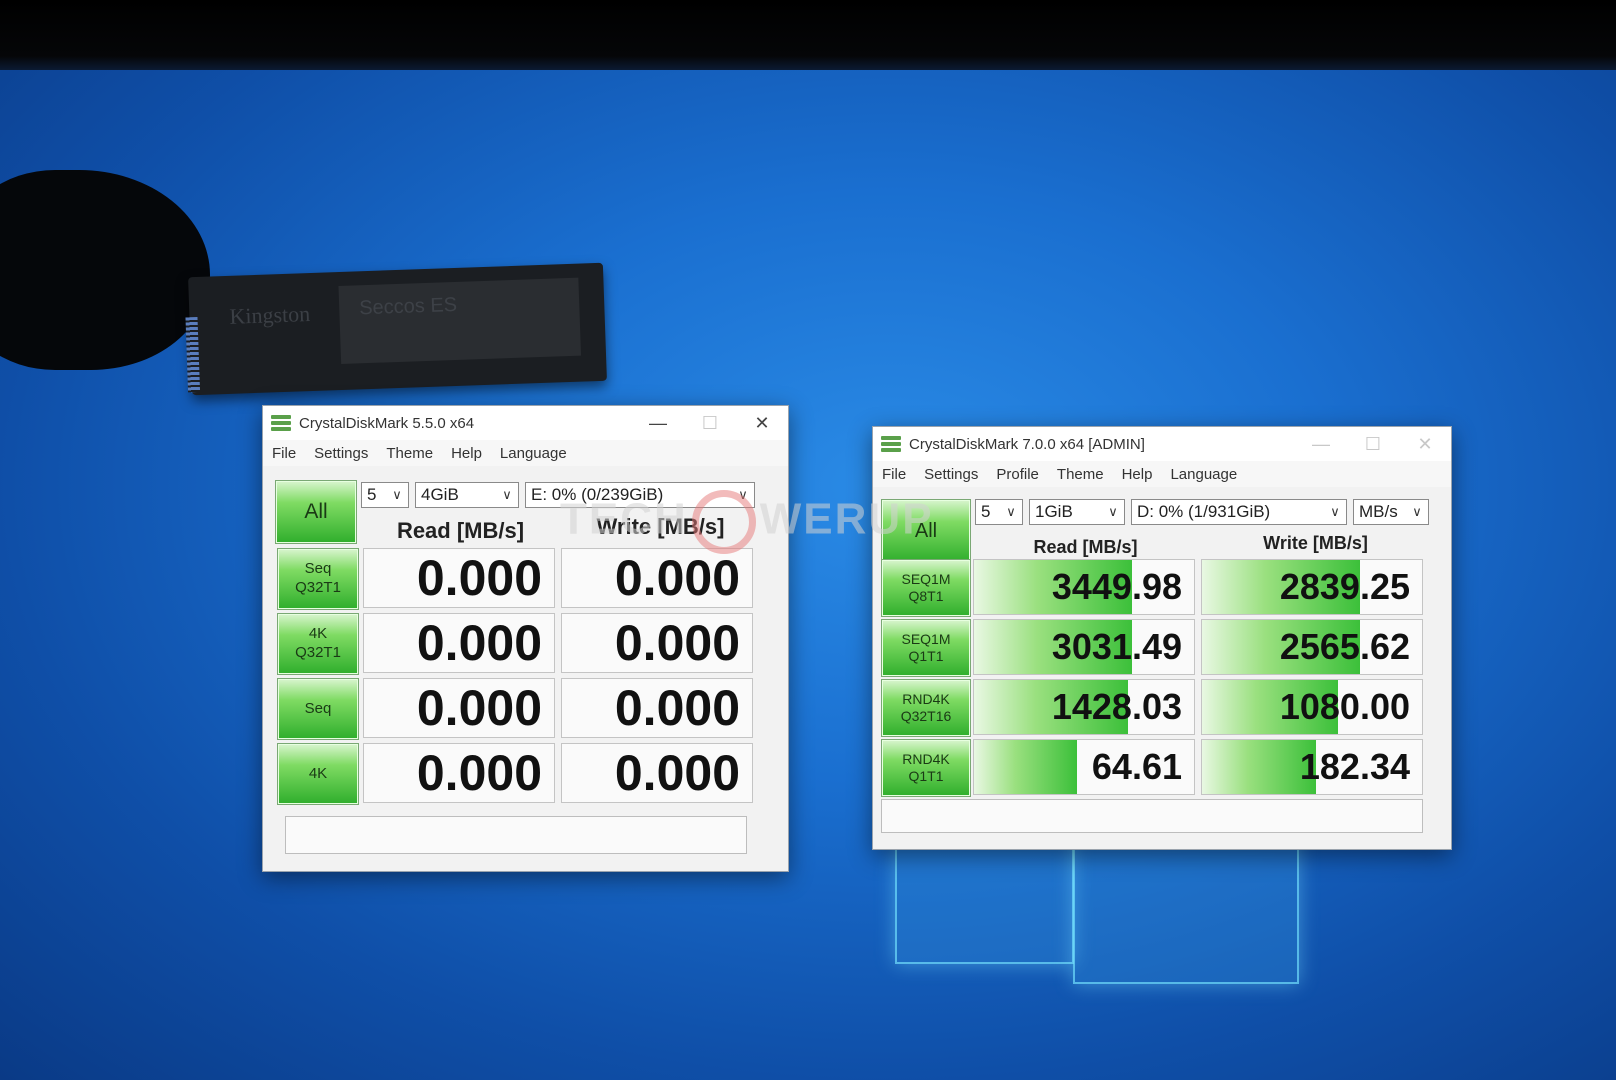  I want to click on test-button-3: 4K, so click(318, 774).